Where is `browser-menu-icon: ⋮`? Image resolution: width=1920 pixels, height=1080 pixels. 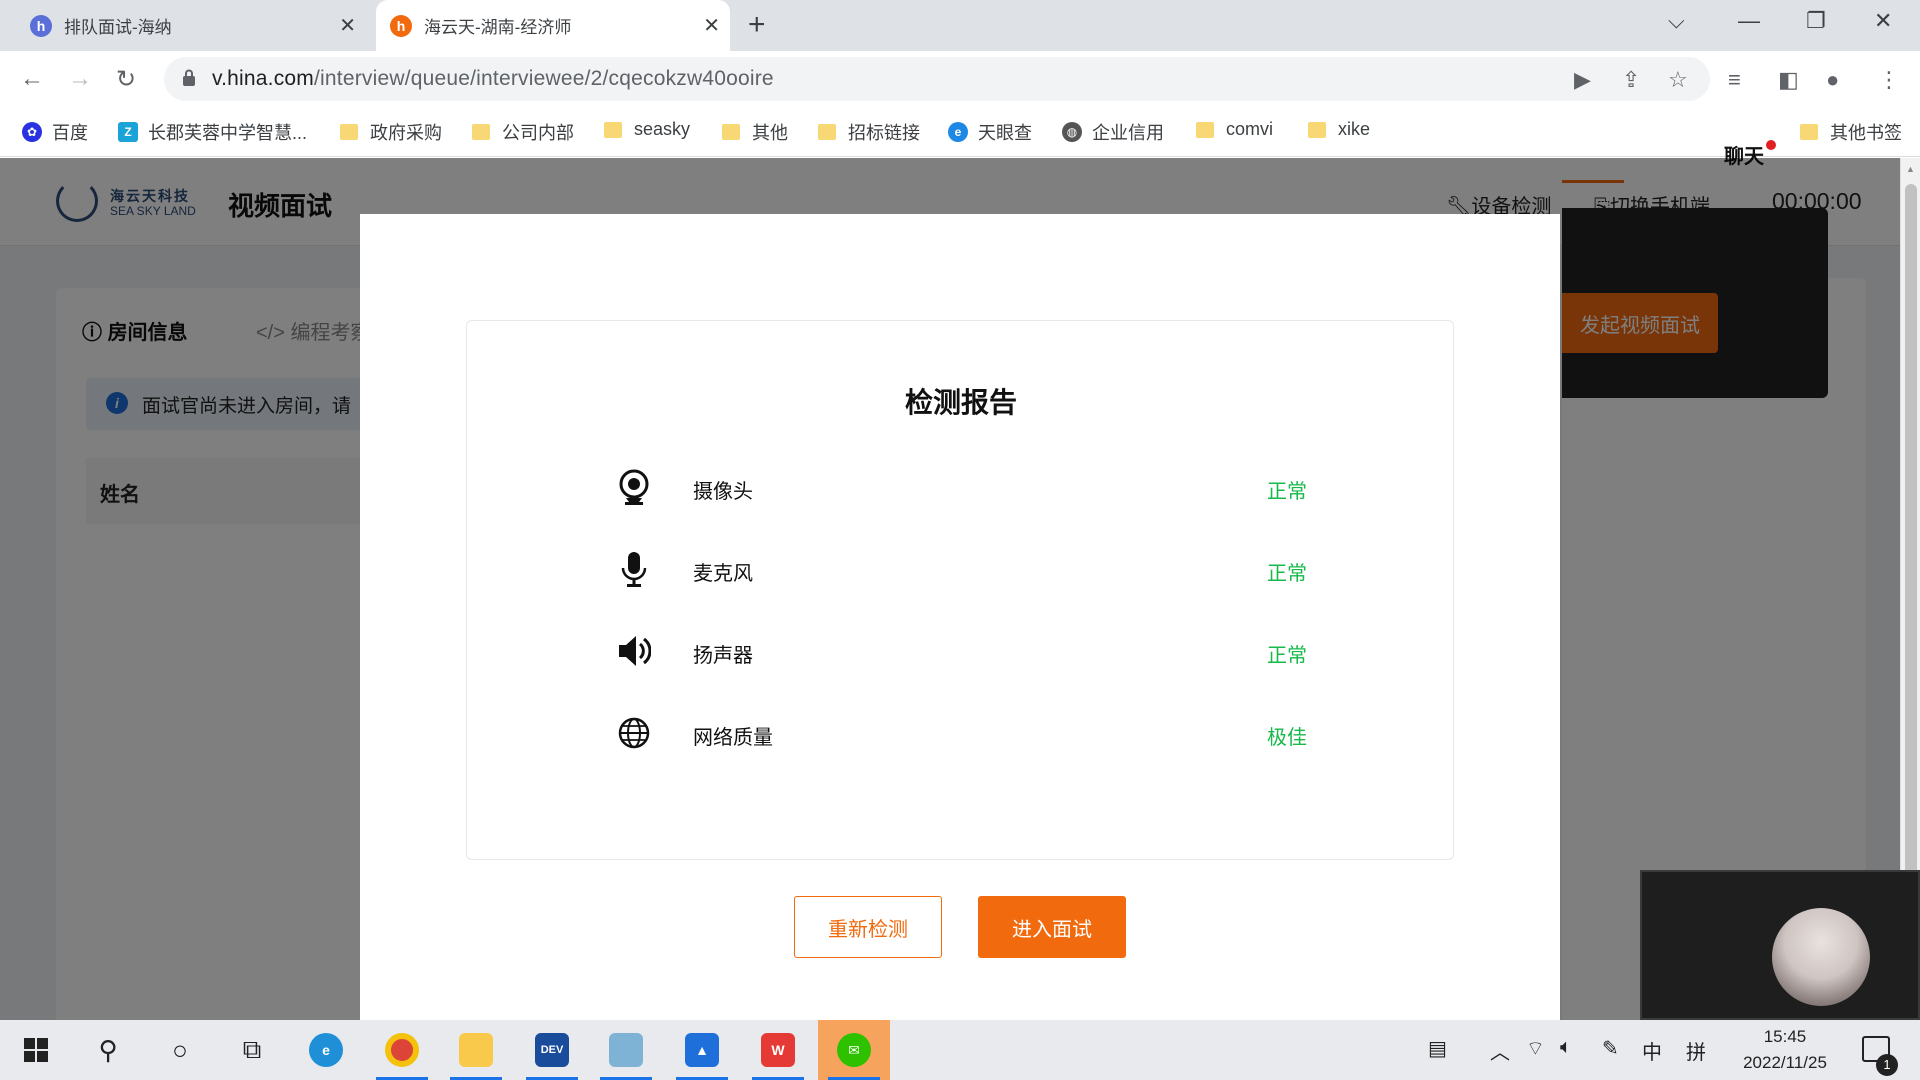 browser-menu-icon: ⋮ is located at coordinates (1889, 80).